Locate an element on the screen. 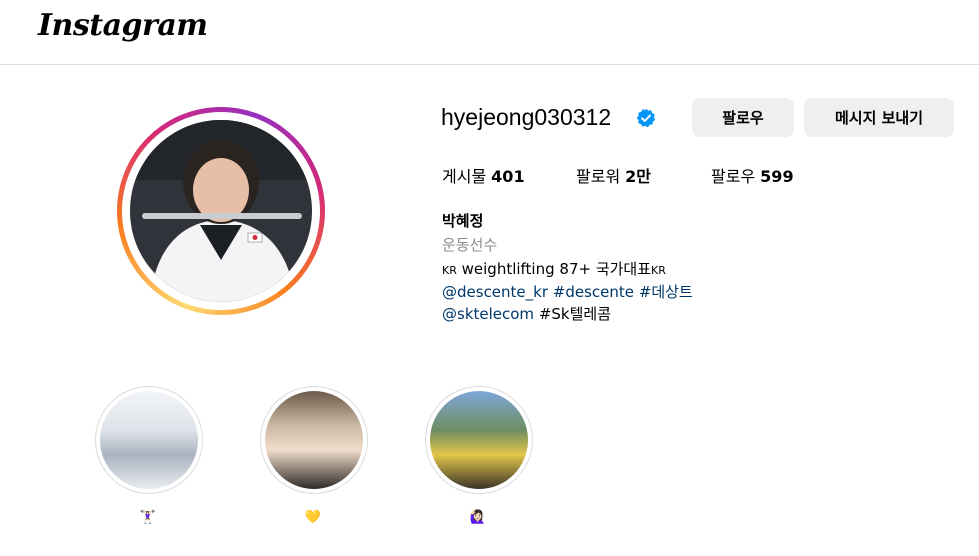 The height and width of the screenshot is (556, 979). mention-sktelecom: @sktelecom is located at coordinates (488, 314).